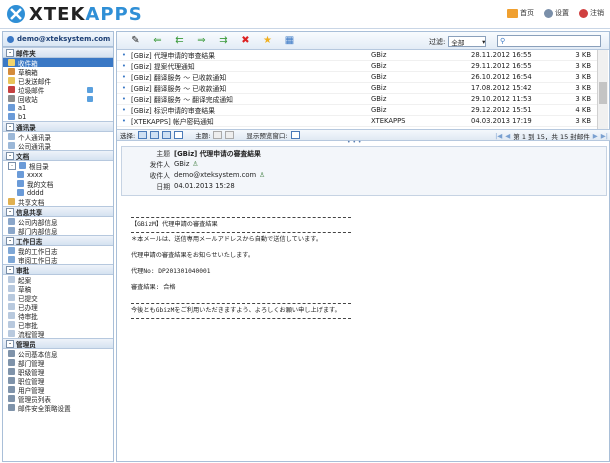  Describe the element at coordinates (58, 39) in the screenshot. I see `account-header: demo@xteksystem.com` at that location.